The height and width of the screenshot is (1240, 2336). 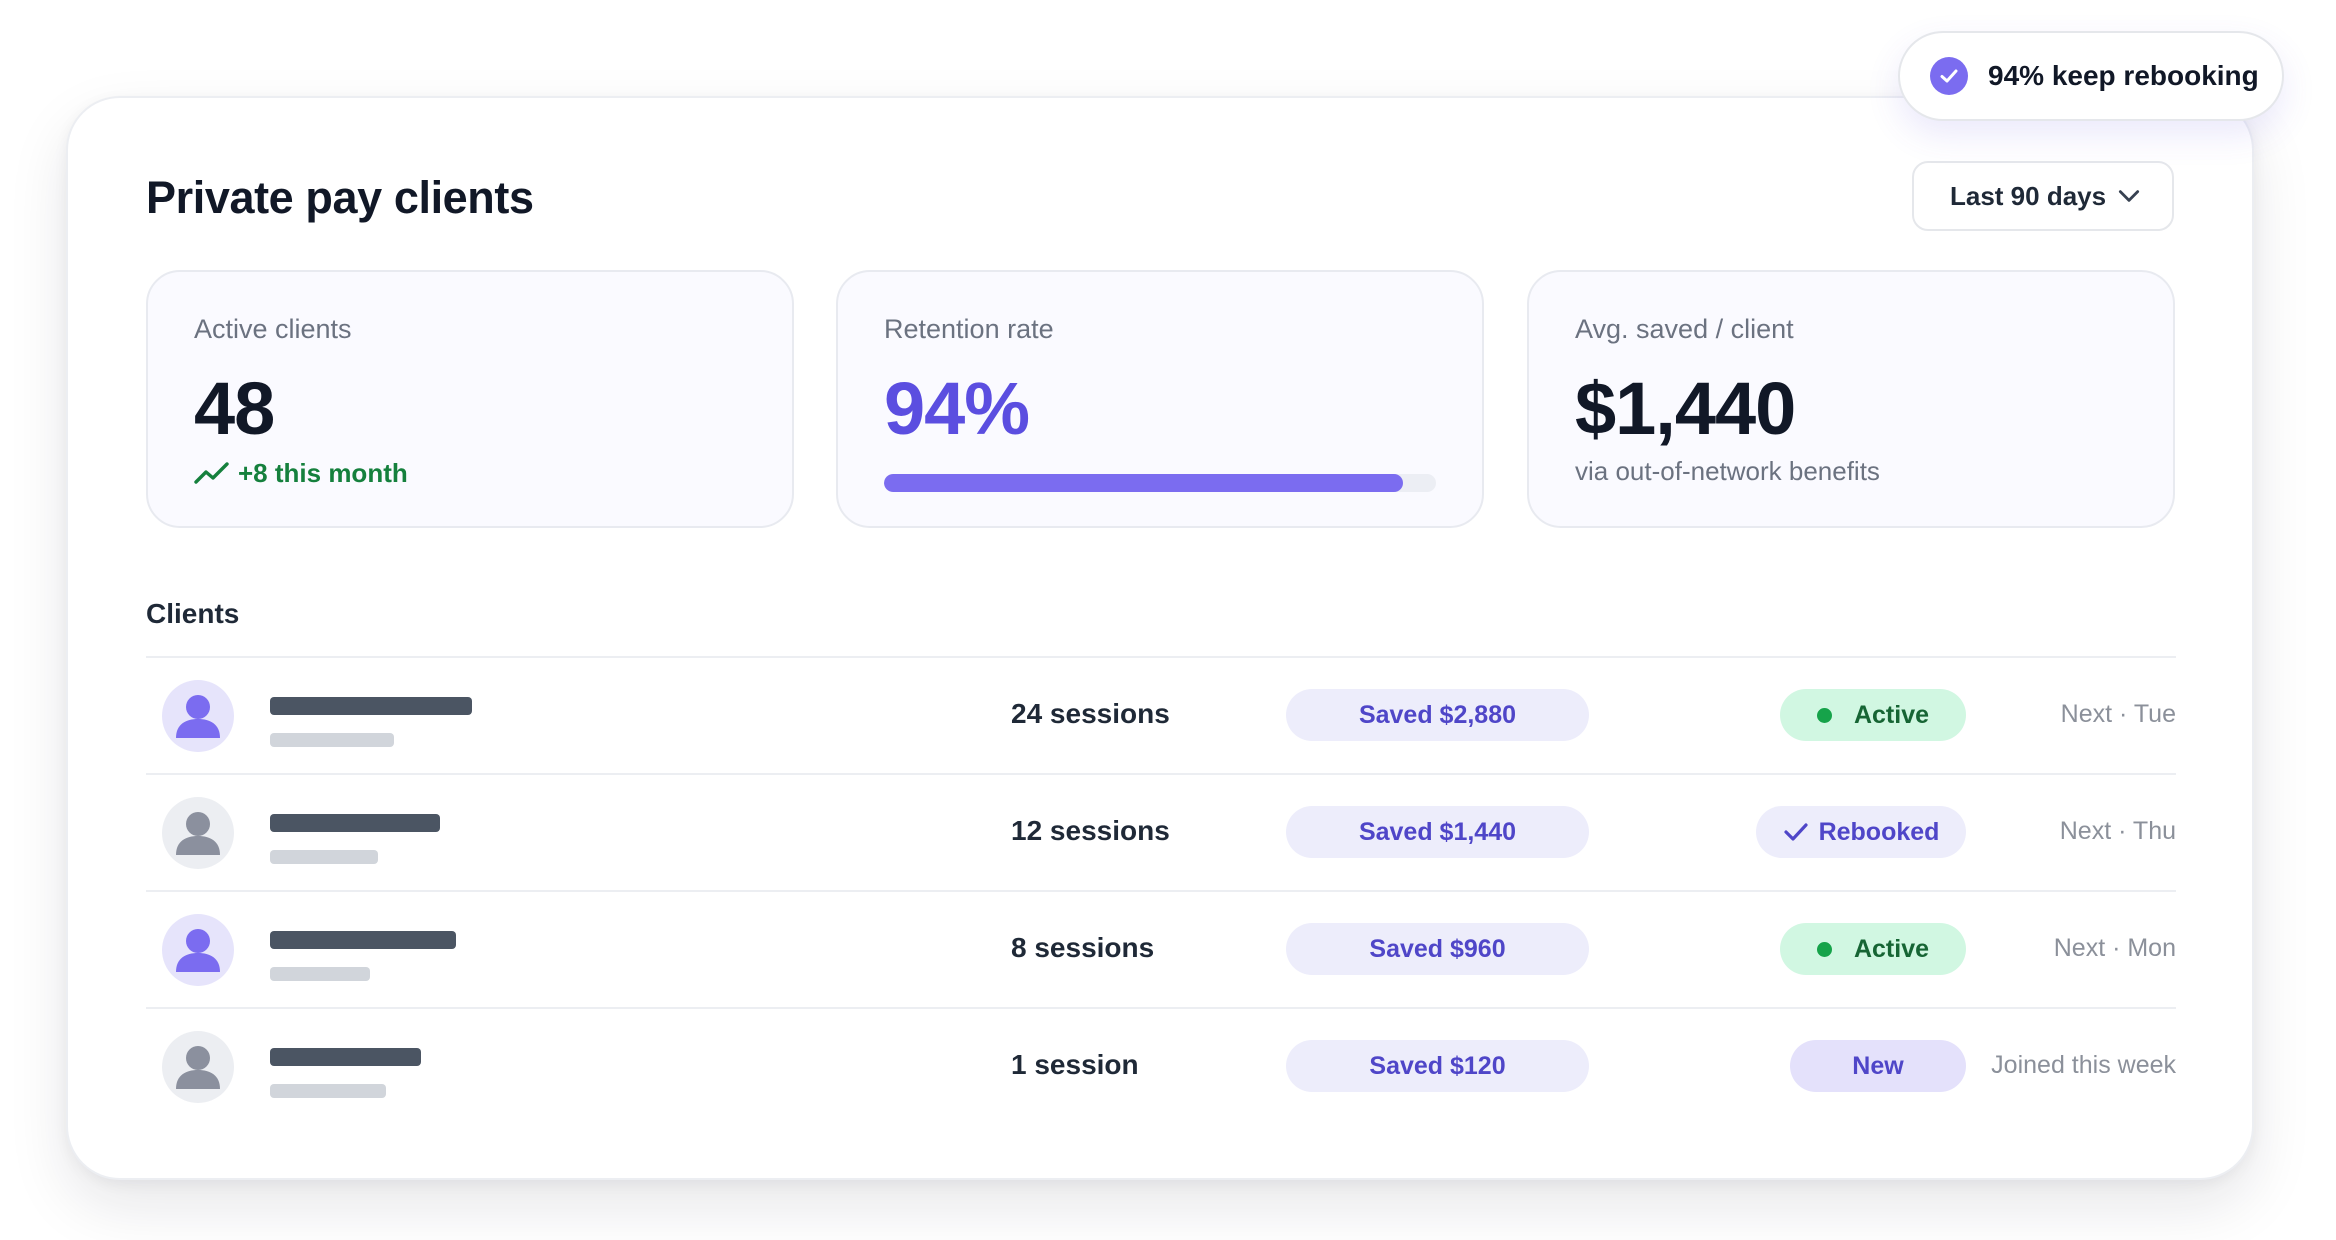 I want to click on rebooking-badge: 94% keep rebooking, so click(x=2091, y=76).